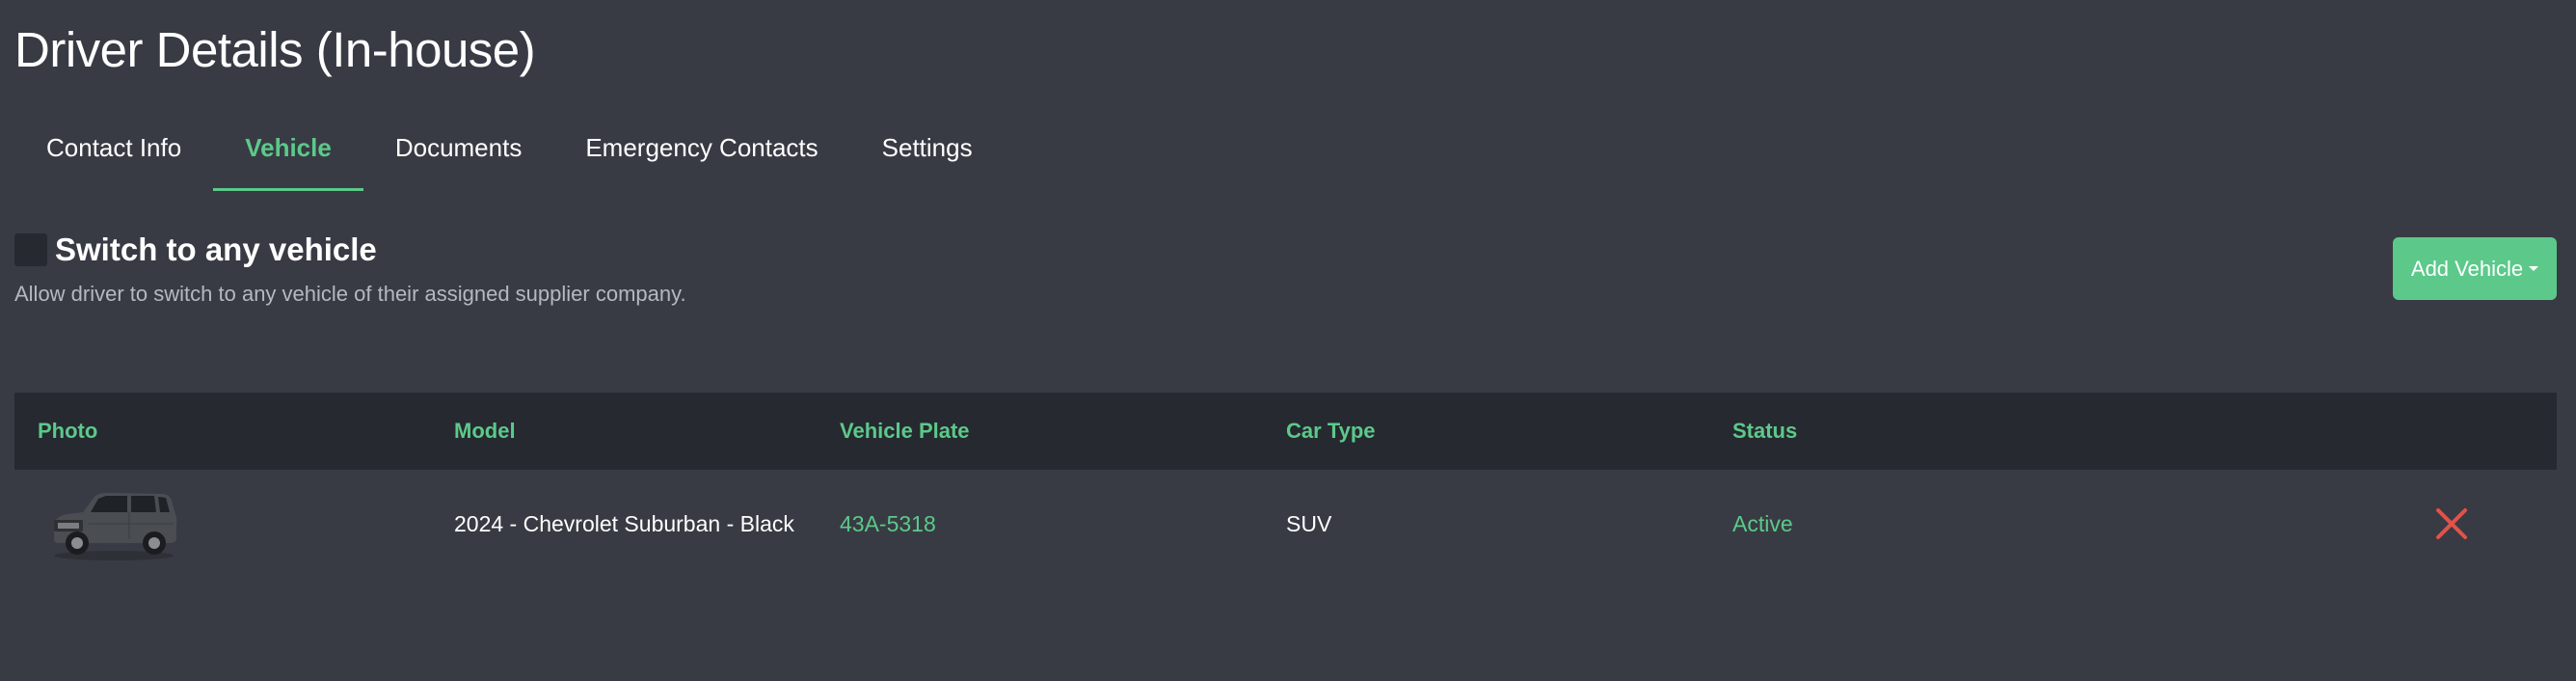 This screenshot has height=681, width=2576. Describe the element at coordinates (68, 431) in the screenshot. I see `column-header-photo: Photo` at that location.